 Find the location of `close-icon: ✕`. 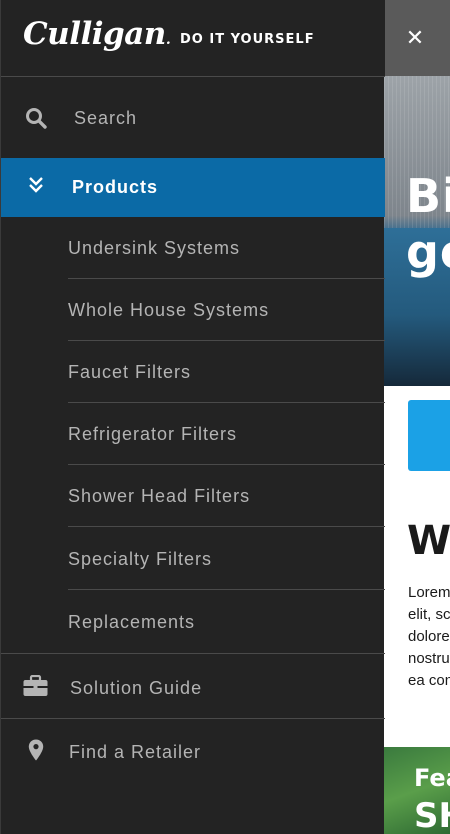

close-icon: ✕ is located at coordinates (415, 38).